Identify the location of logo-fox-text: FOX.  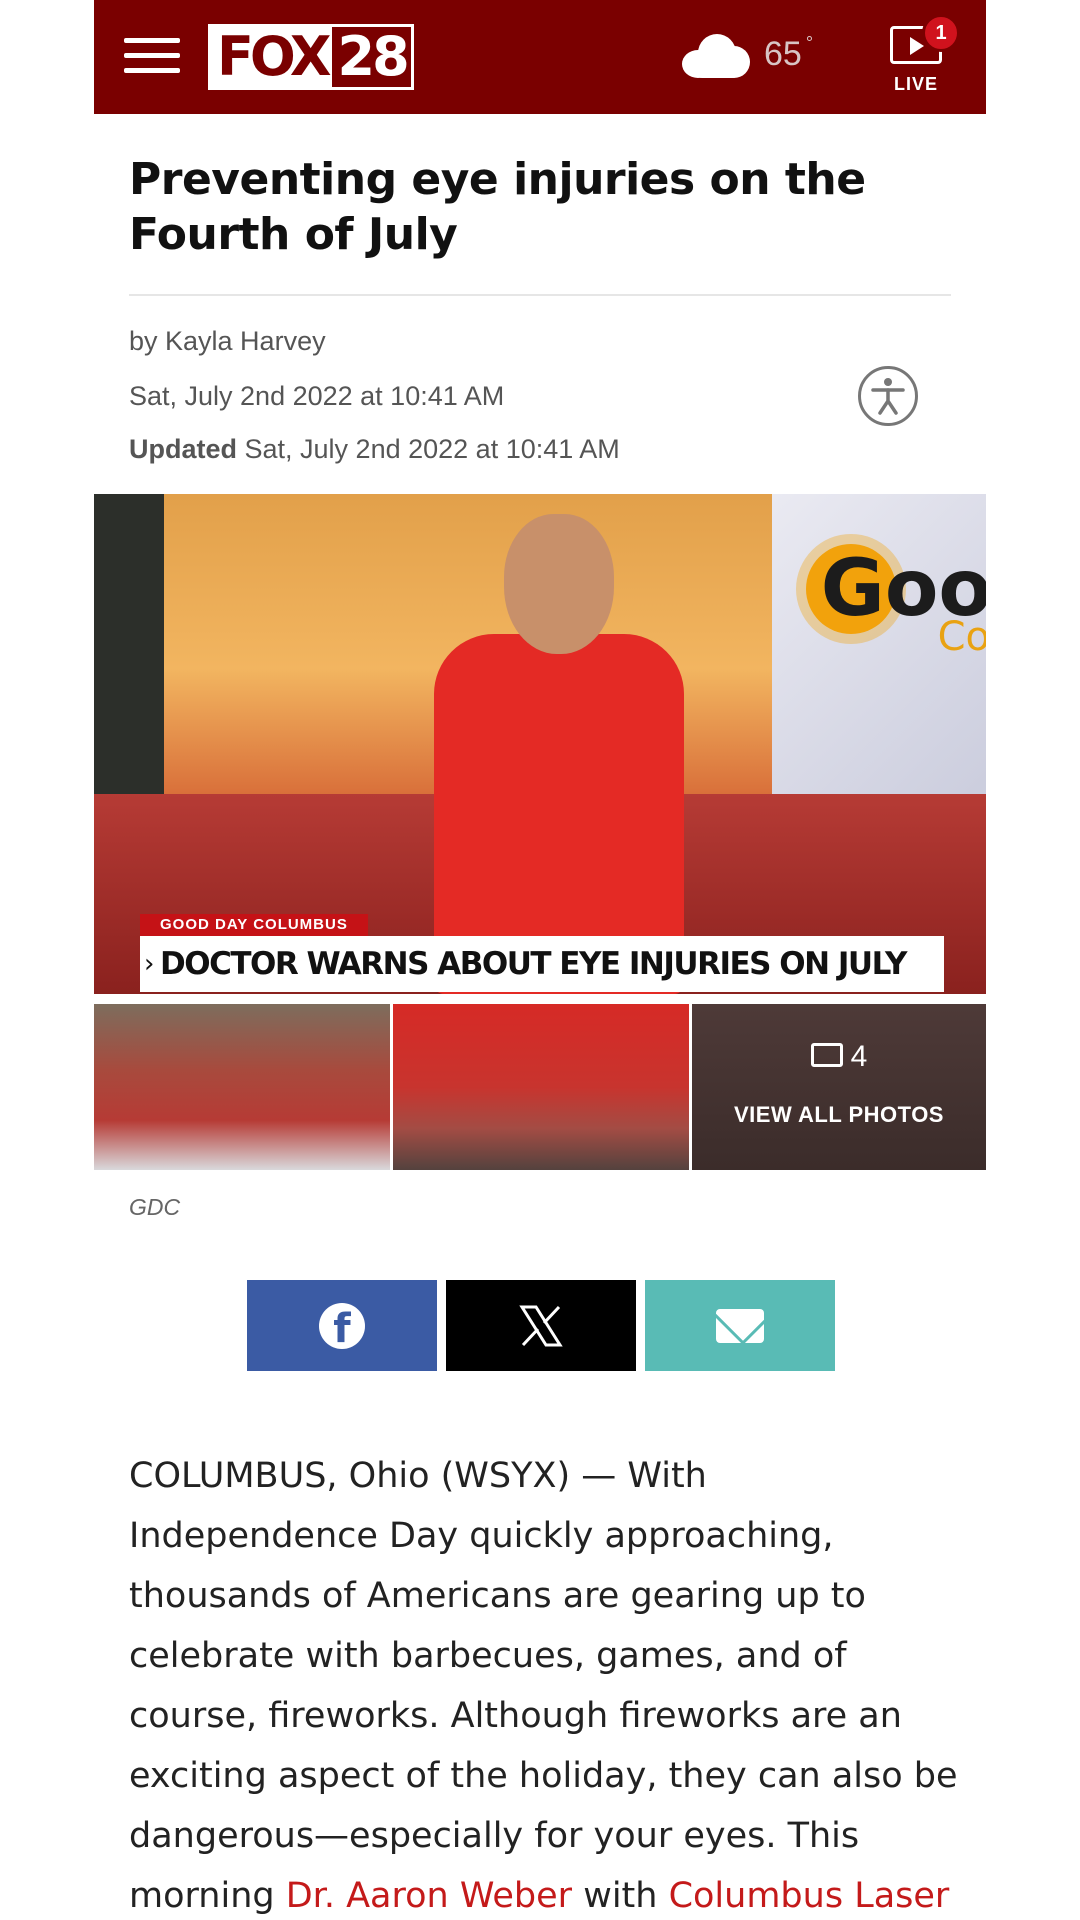
(271, 57).